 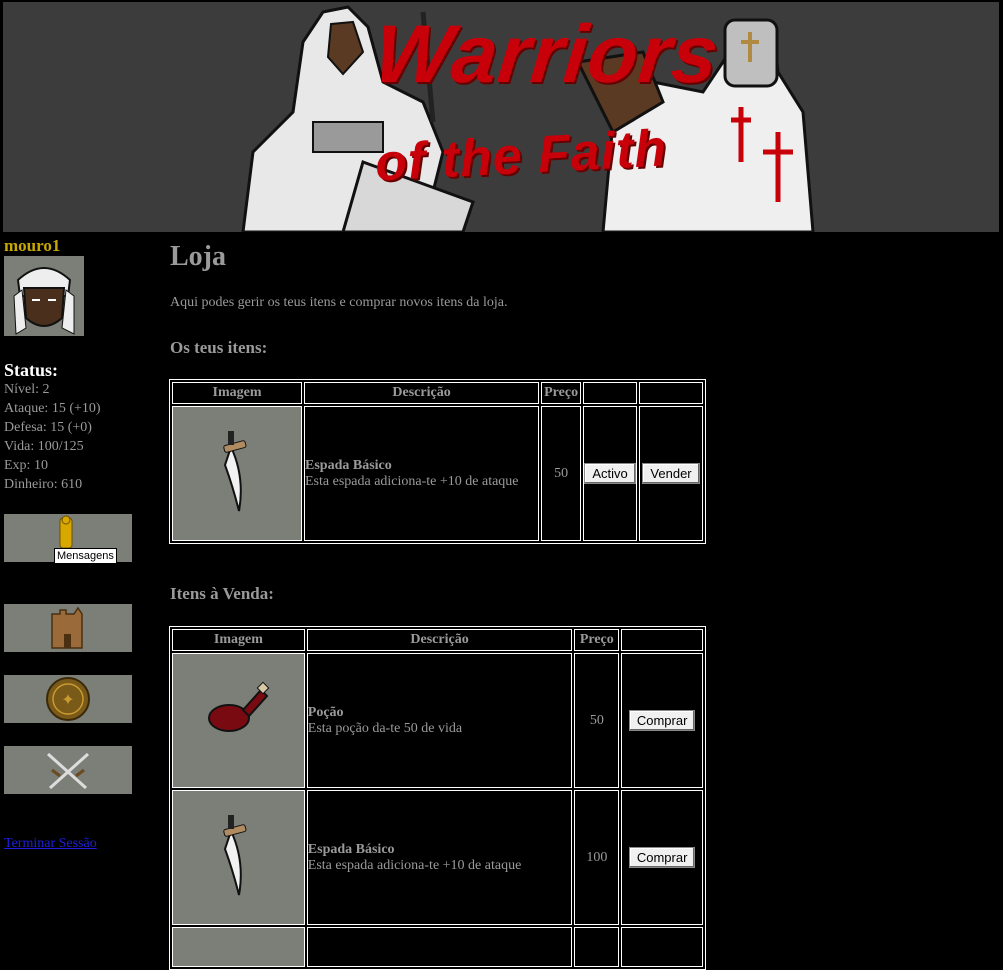 What do you see at coordinates (26, 465) in the screenshot?
I see `stat-exp: Exp: 10` at bounding box center [26, 465].